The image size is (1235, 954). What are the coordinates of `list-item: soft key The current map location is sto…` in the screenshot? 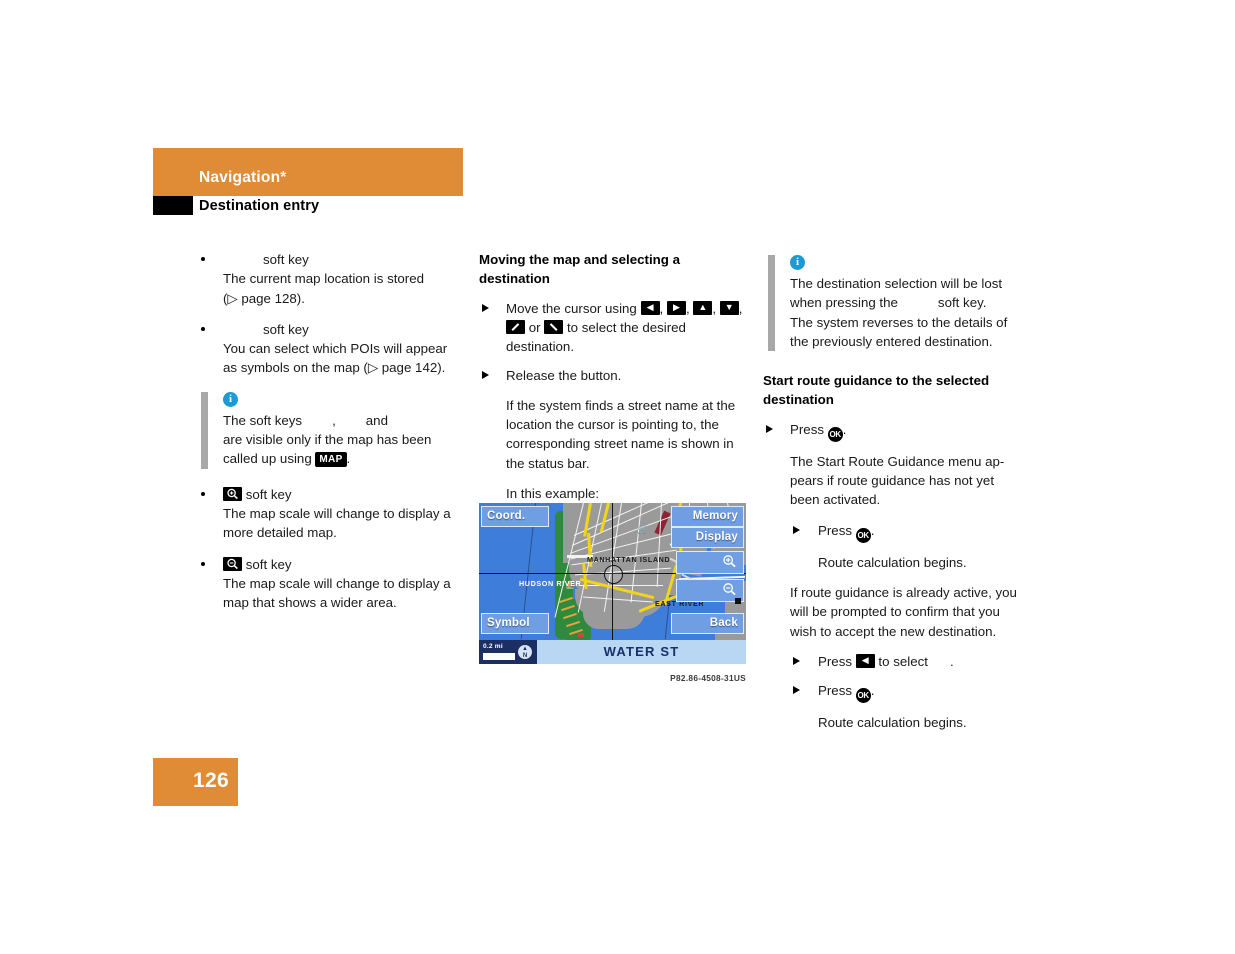 It's located at (332, 279).